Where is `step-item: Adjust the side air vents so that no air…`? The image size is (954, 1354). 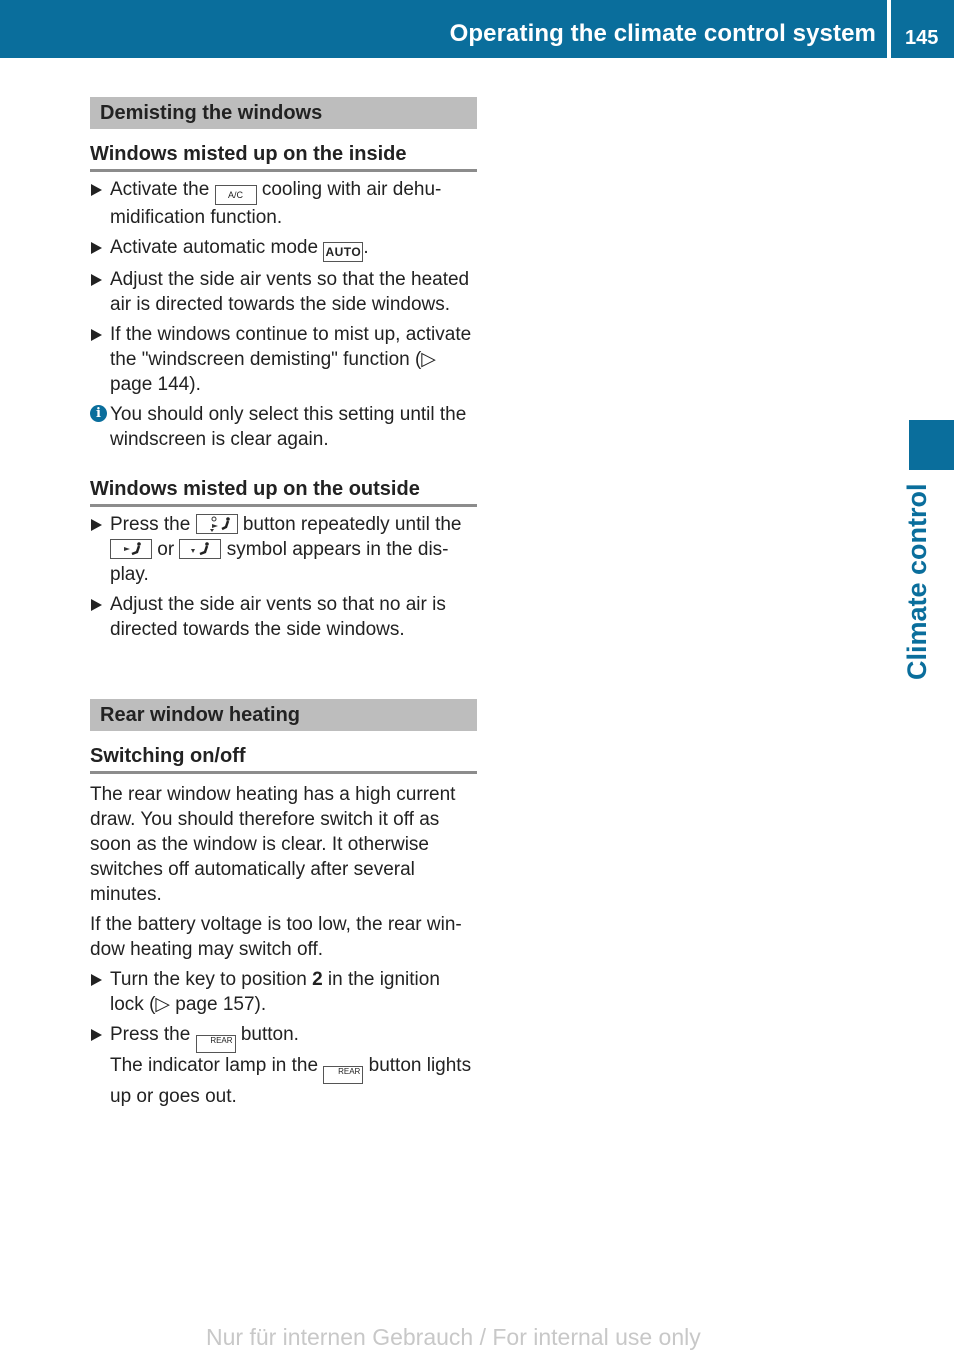
step-item: Adjust the side air vents so that no air… is located at coordinates (283, 617).